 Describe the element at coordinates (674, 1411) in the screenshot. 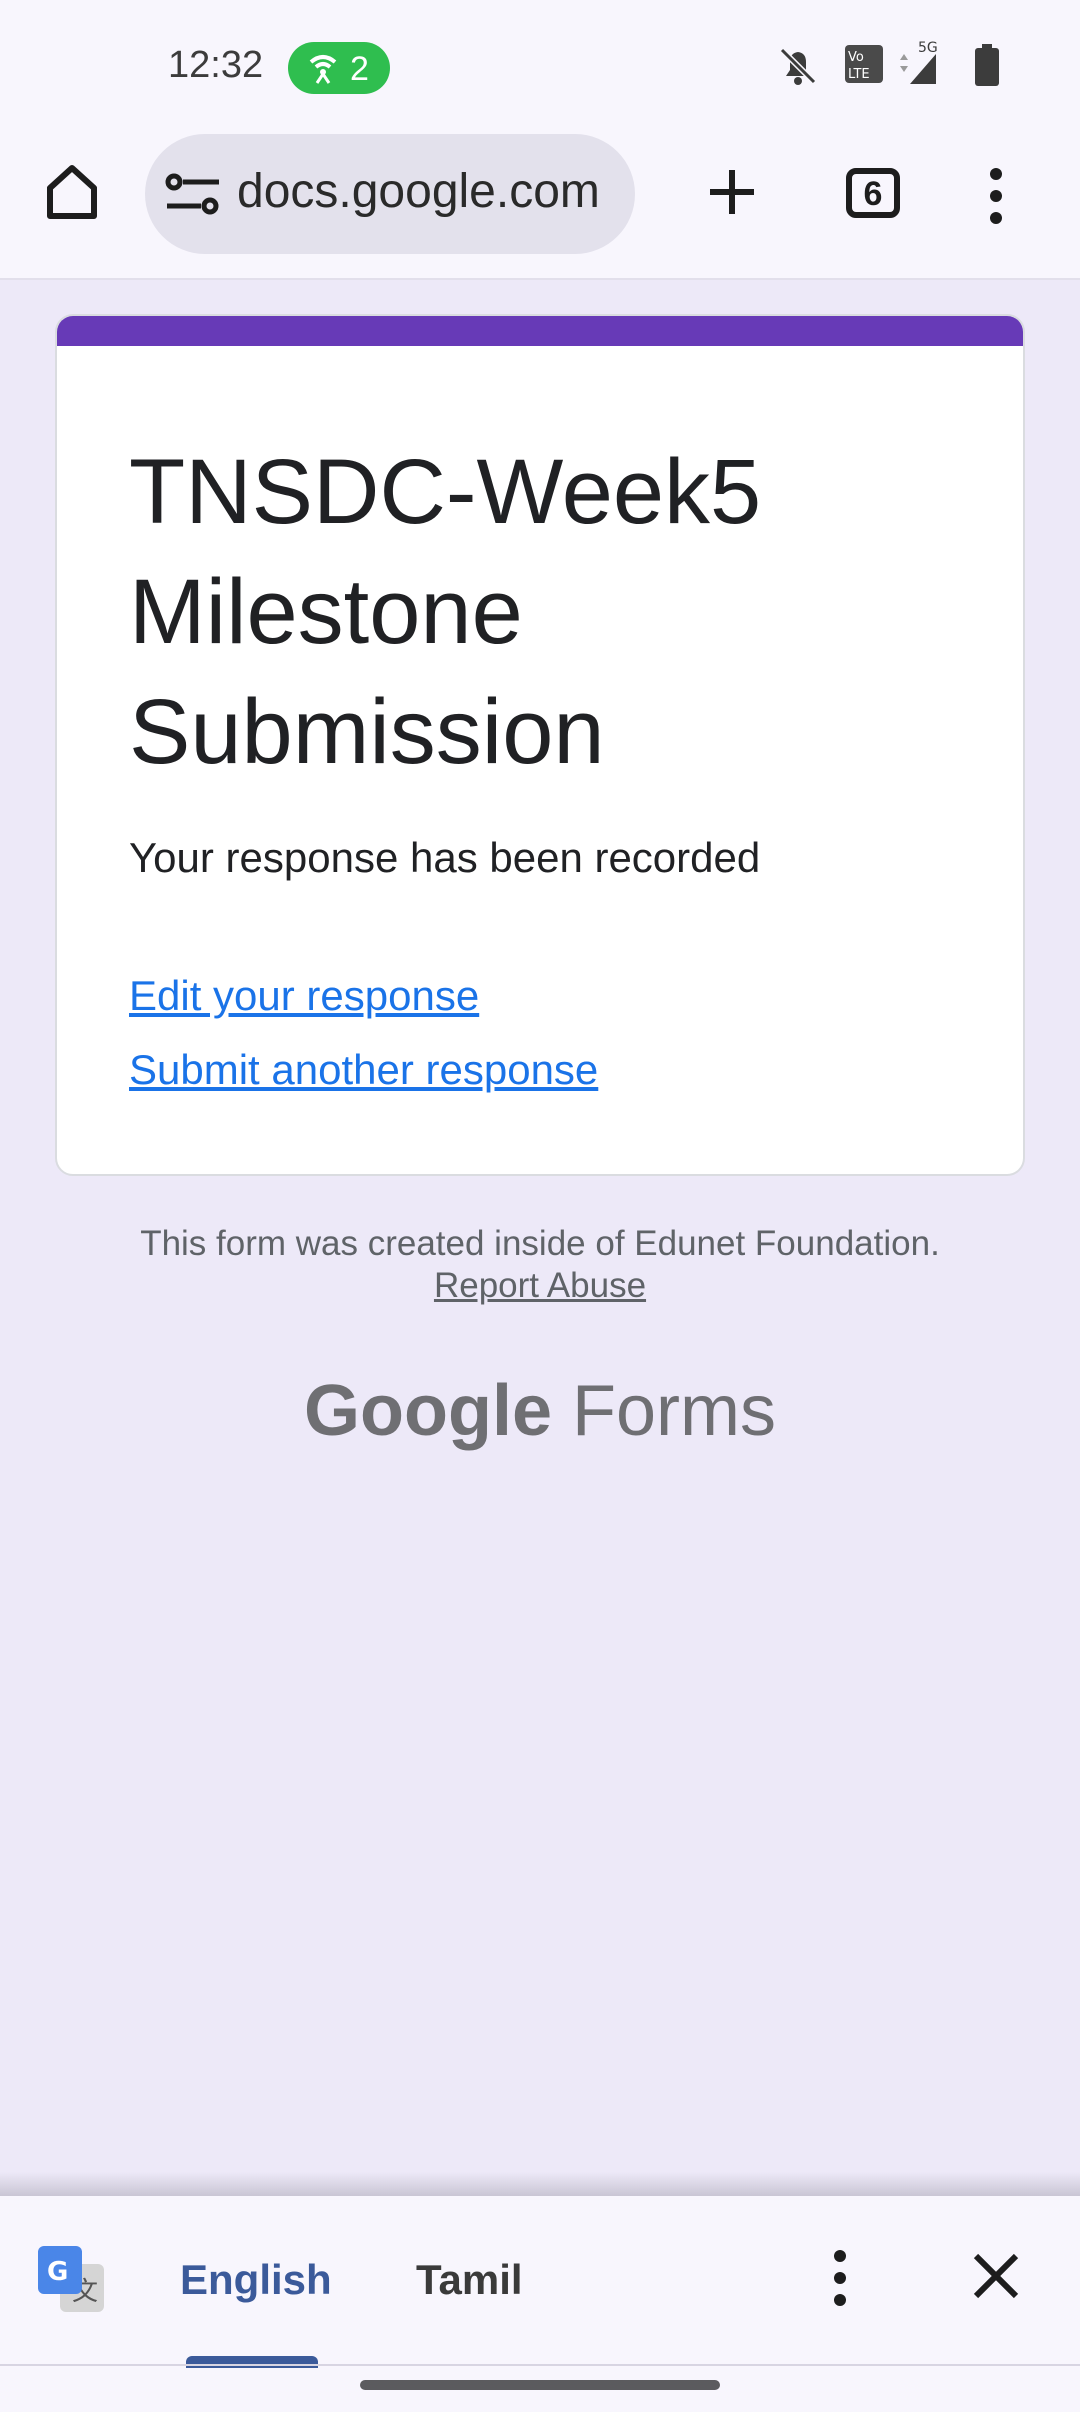

I see `brand-forms: Forms` at that location.